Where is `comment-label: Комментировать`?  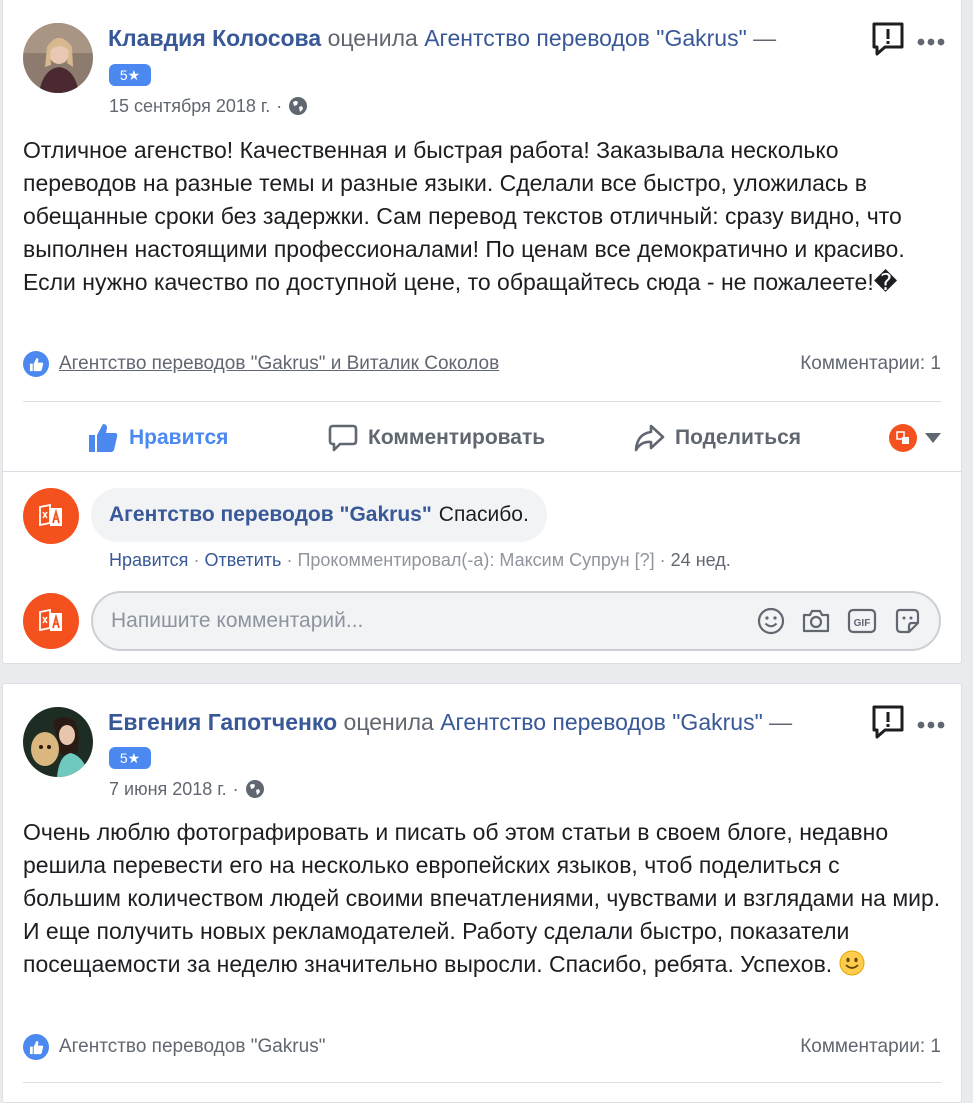
comment-label: Комментировать is located at coordinates (457, 437).